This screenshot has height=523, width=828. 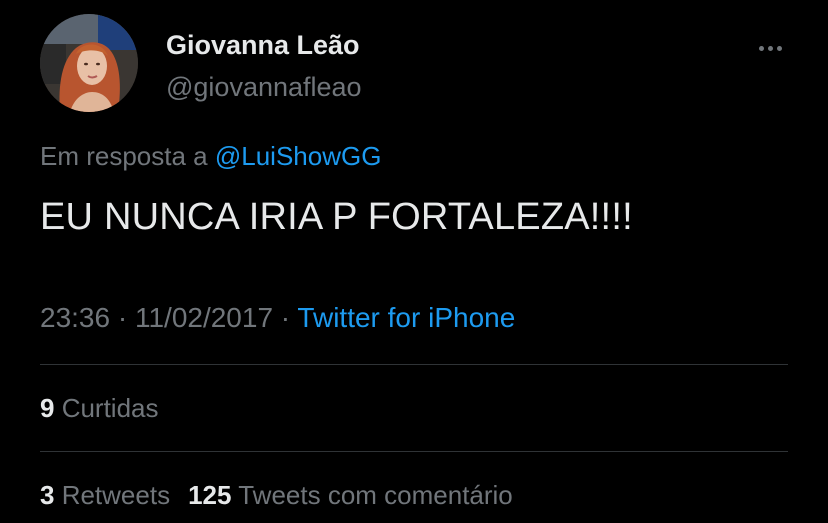 What do you see at coordinates (112, 495) in the screenshot?
I see `retweets-label: Retweets` at bounding box center [112, 495].